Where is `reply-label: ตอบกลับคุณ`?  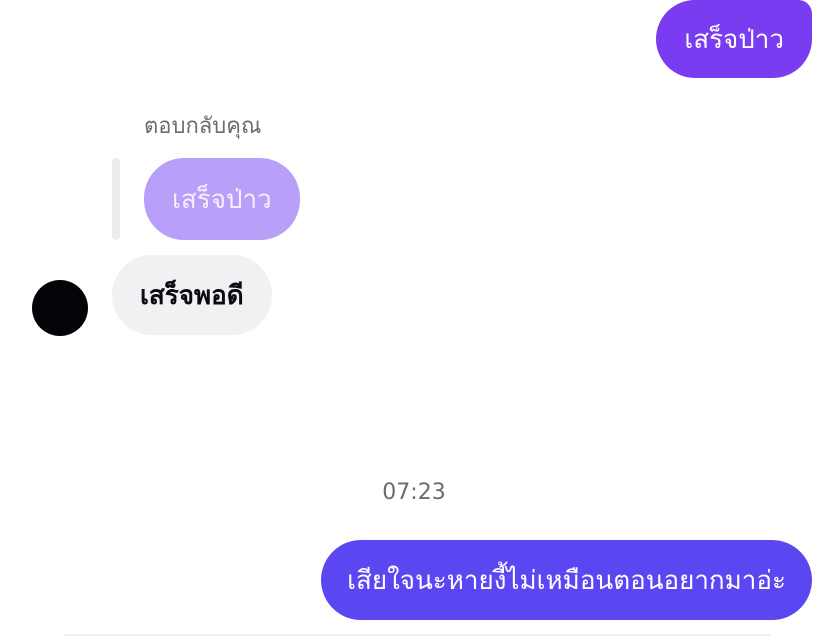
reply-label: ตอบกลับคุณ is located at coordinates (203, 126).